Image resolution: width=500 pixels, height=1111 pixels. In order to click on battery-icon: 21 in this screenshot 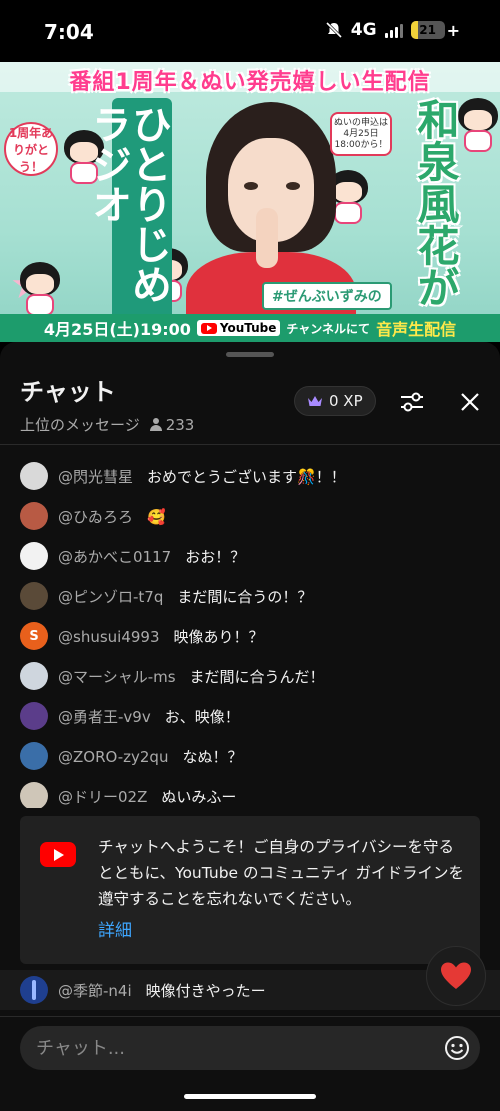, I will do `click(427, 30)`.